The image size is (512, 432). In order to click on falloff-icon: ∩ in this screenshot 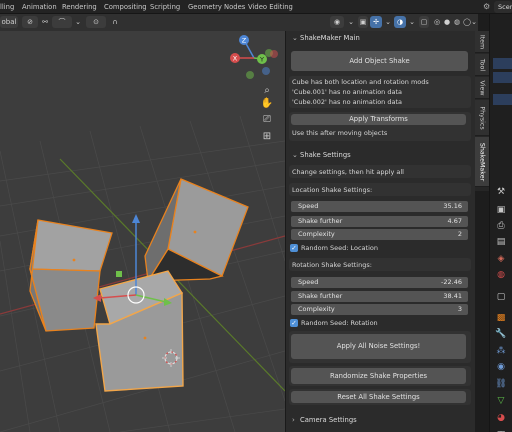, I will do `click(115, 22)`.